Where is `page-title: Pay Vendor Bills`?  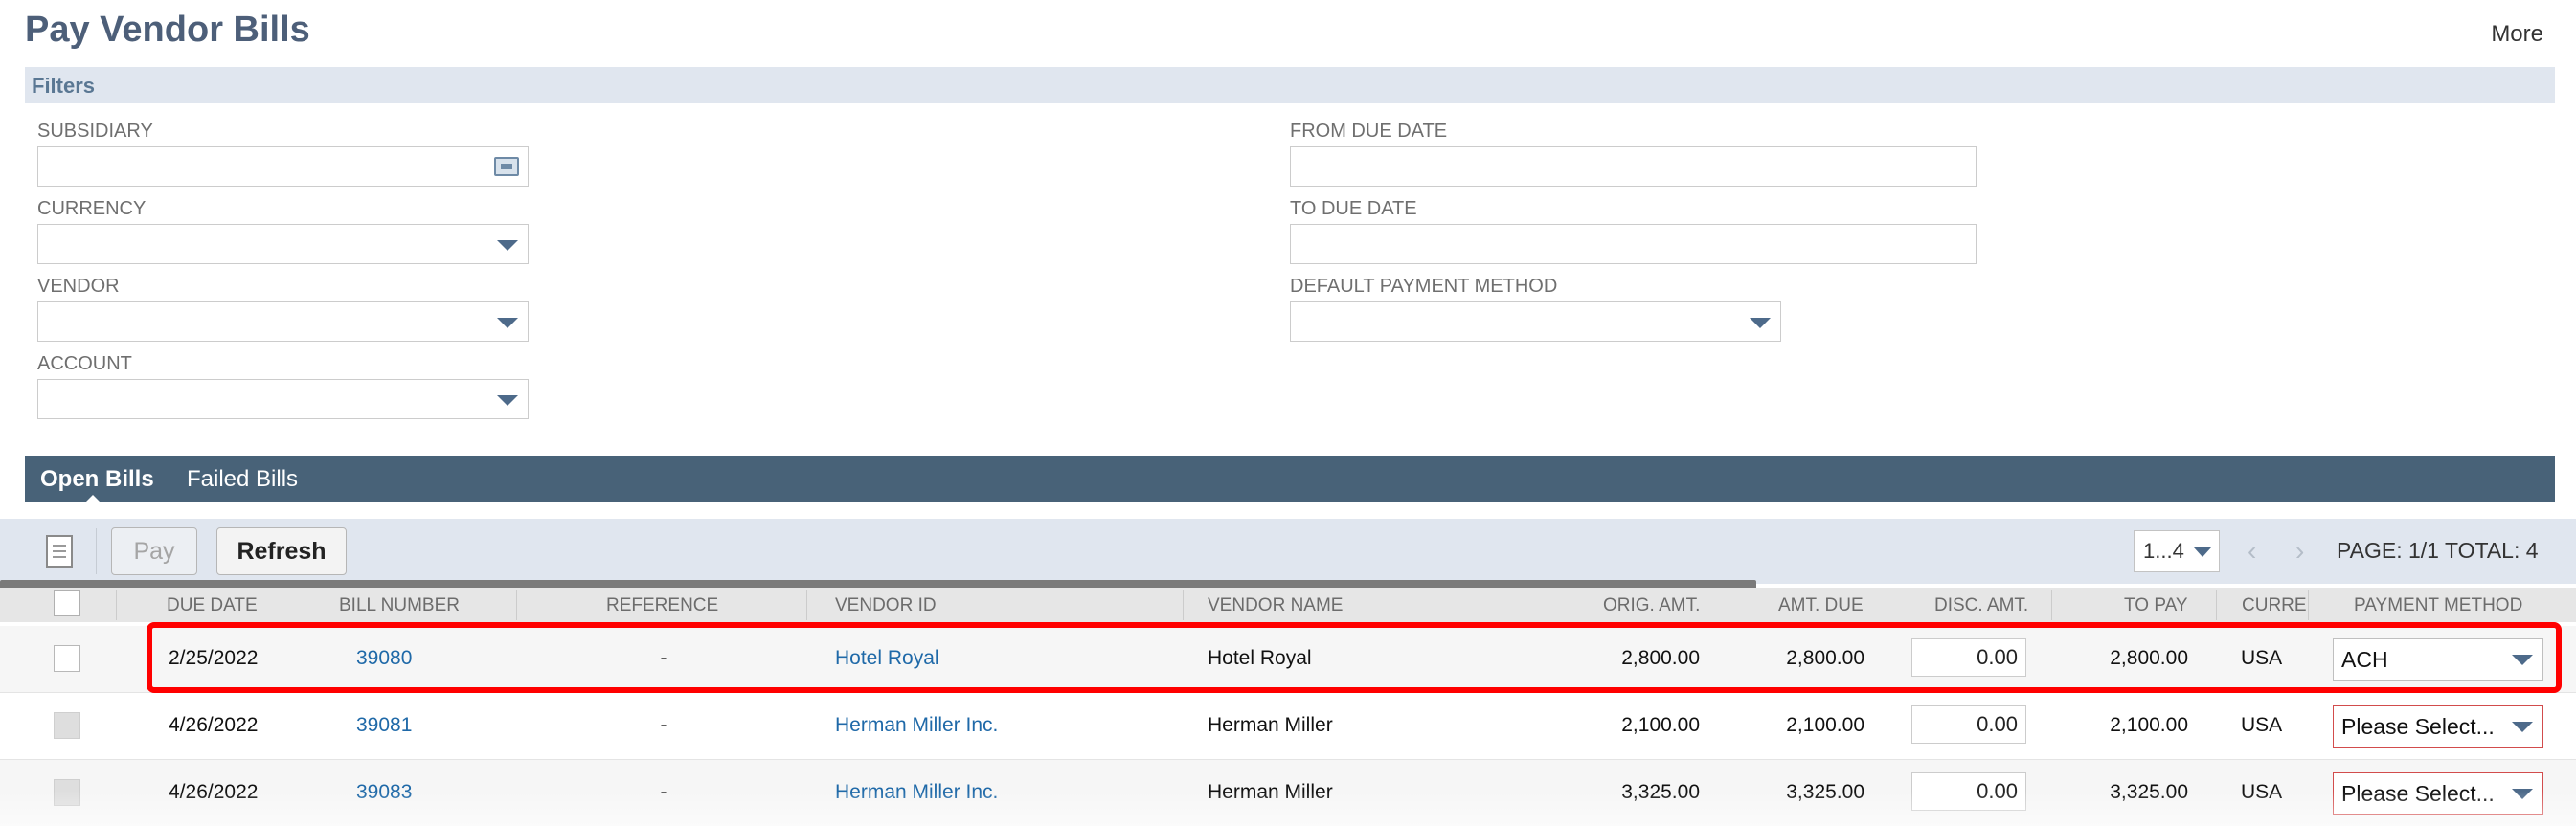
page-title: Pay Vendor Bills is located at coordinates (167, 30).